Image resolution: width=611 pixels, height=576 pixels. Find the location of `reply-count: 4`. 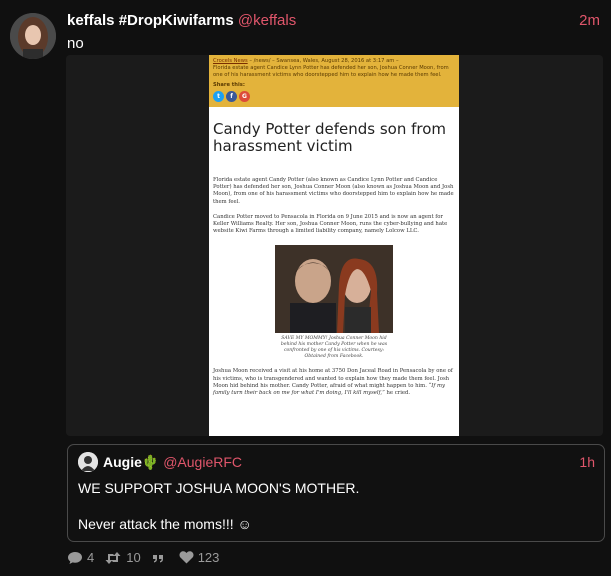

reply-count: 4 is located at coordinates (91, 557).